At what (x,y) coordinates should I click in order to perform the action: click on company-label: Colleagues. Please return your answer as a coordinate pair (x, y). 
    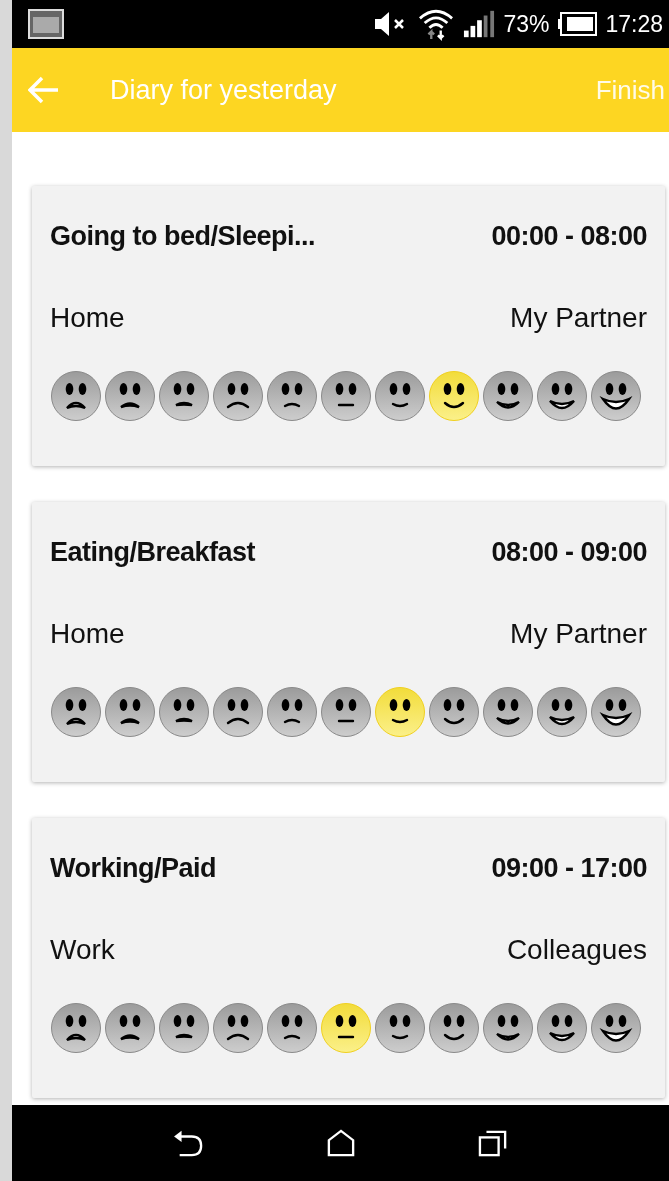
    Looking at the image, I should click on (576, 950).